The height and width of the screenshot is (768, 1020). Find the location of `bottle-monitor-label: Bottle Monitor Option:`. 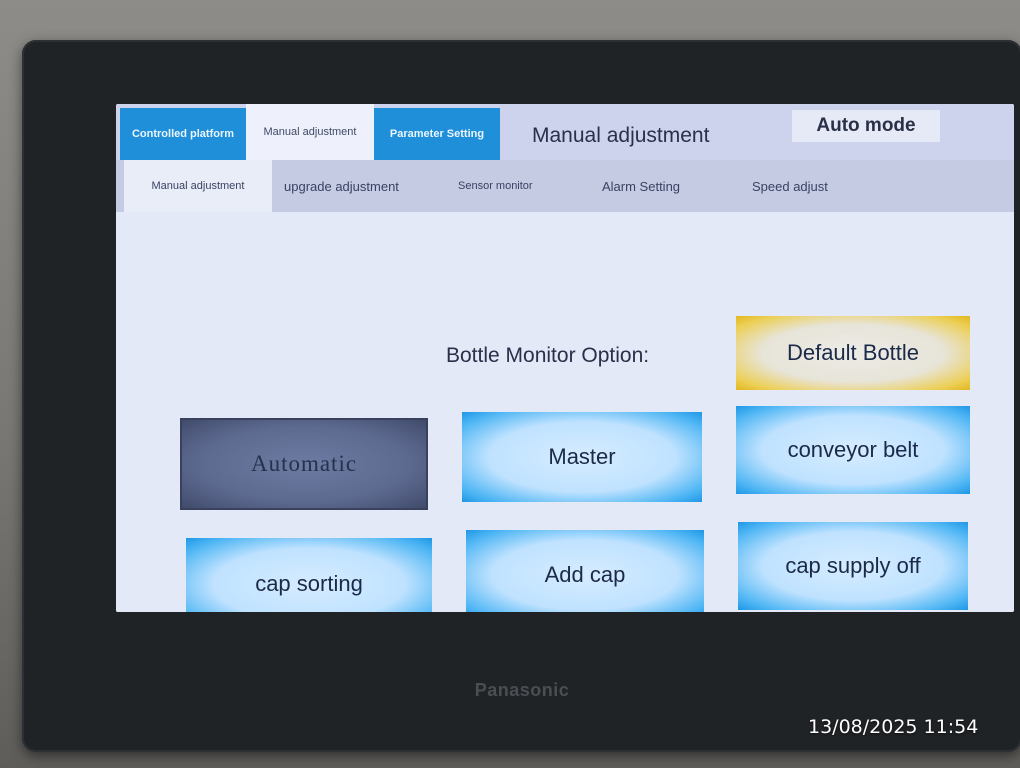

bottle-monitor-label: Bottle Monitor Option: is located at coordinates (548, 355).